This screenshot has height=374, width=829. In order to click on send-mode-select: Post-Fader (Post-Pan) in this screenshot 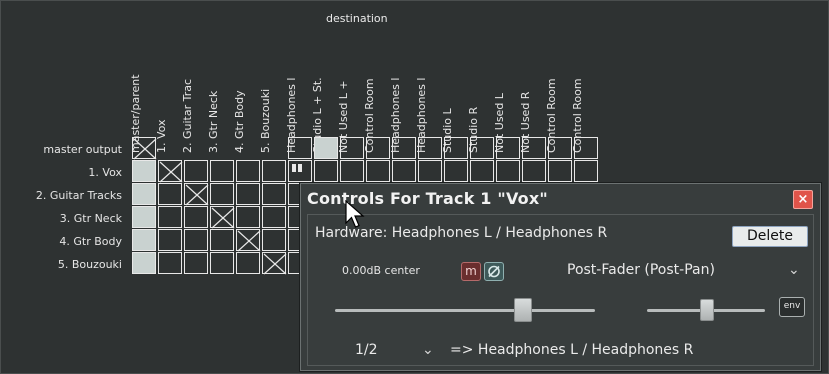, I will do `click(641, 270)`.